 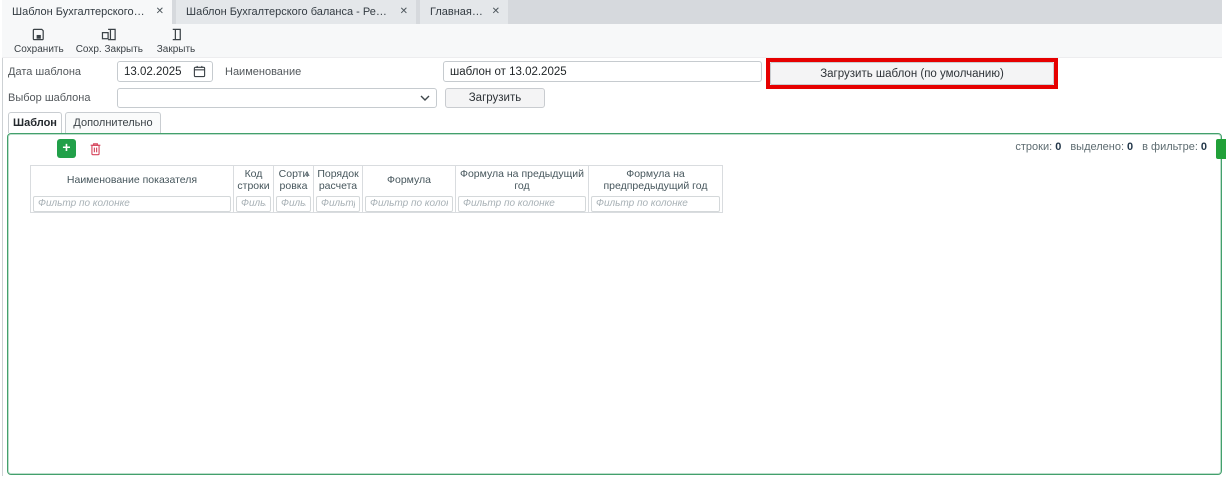 I want to click on selected-stat-value: 0, so click(x=1130, y=147).